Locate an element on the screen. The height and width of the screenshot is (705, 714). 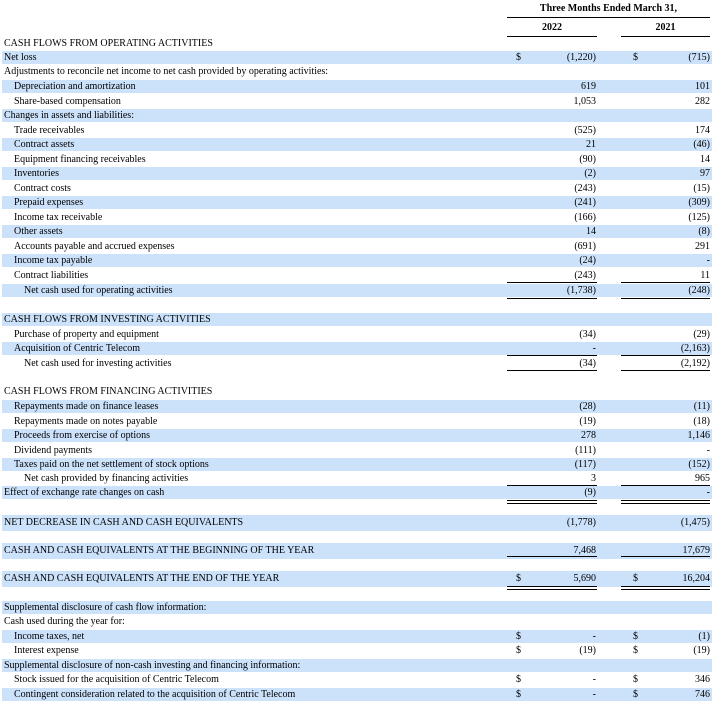
table-row: Changes in assets and liabilities: is located at coordinates (357, 115).